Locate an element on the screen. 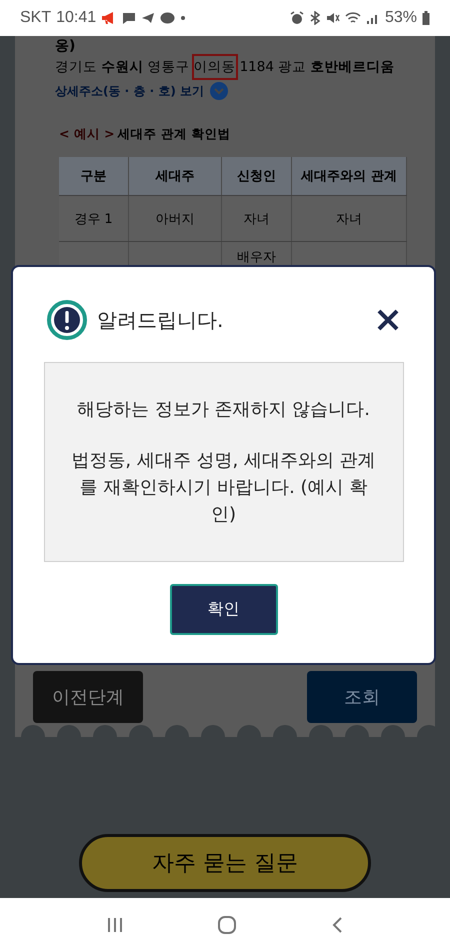 Image resolution: width=450 pixels, height=951 pixels. address-text: 옹) is located at coordinates (65, 46).